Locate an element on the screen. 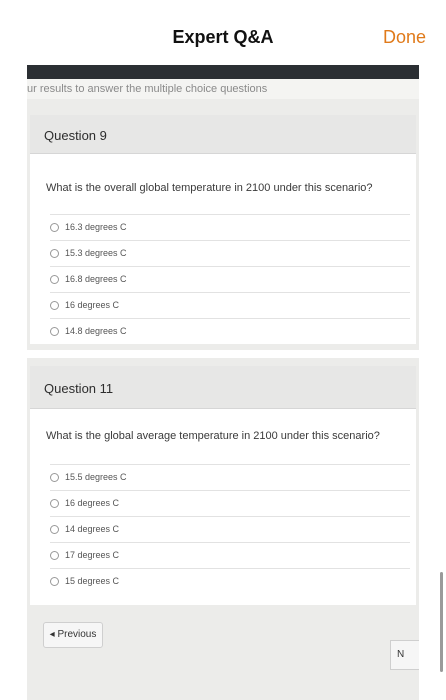 This screenshot has height=700, width=446. answer-option: 16.3 degrees C is located at coordinates (230, 227).